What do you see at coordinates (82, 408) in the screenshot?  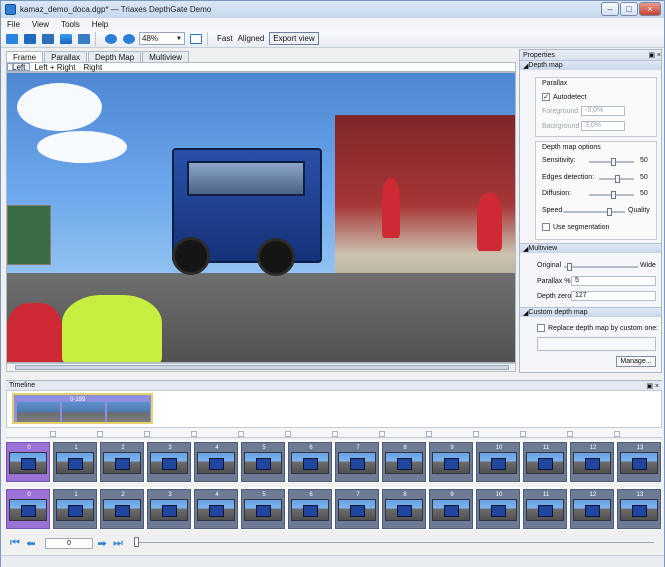 I see `clip-item: 0-199` at bounding box center [82, 408].